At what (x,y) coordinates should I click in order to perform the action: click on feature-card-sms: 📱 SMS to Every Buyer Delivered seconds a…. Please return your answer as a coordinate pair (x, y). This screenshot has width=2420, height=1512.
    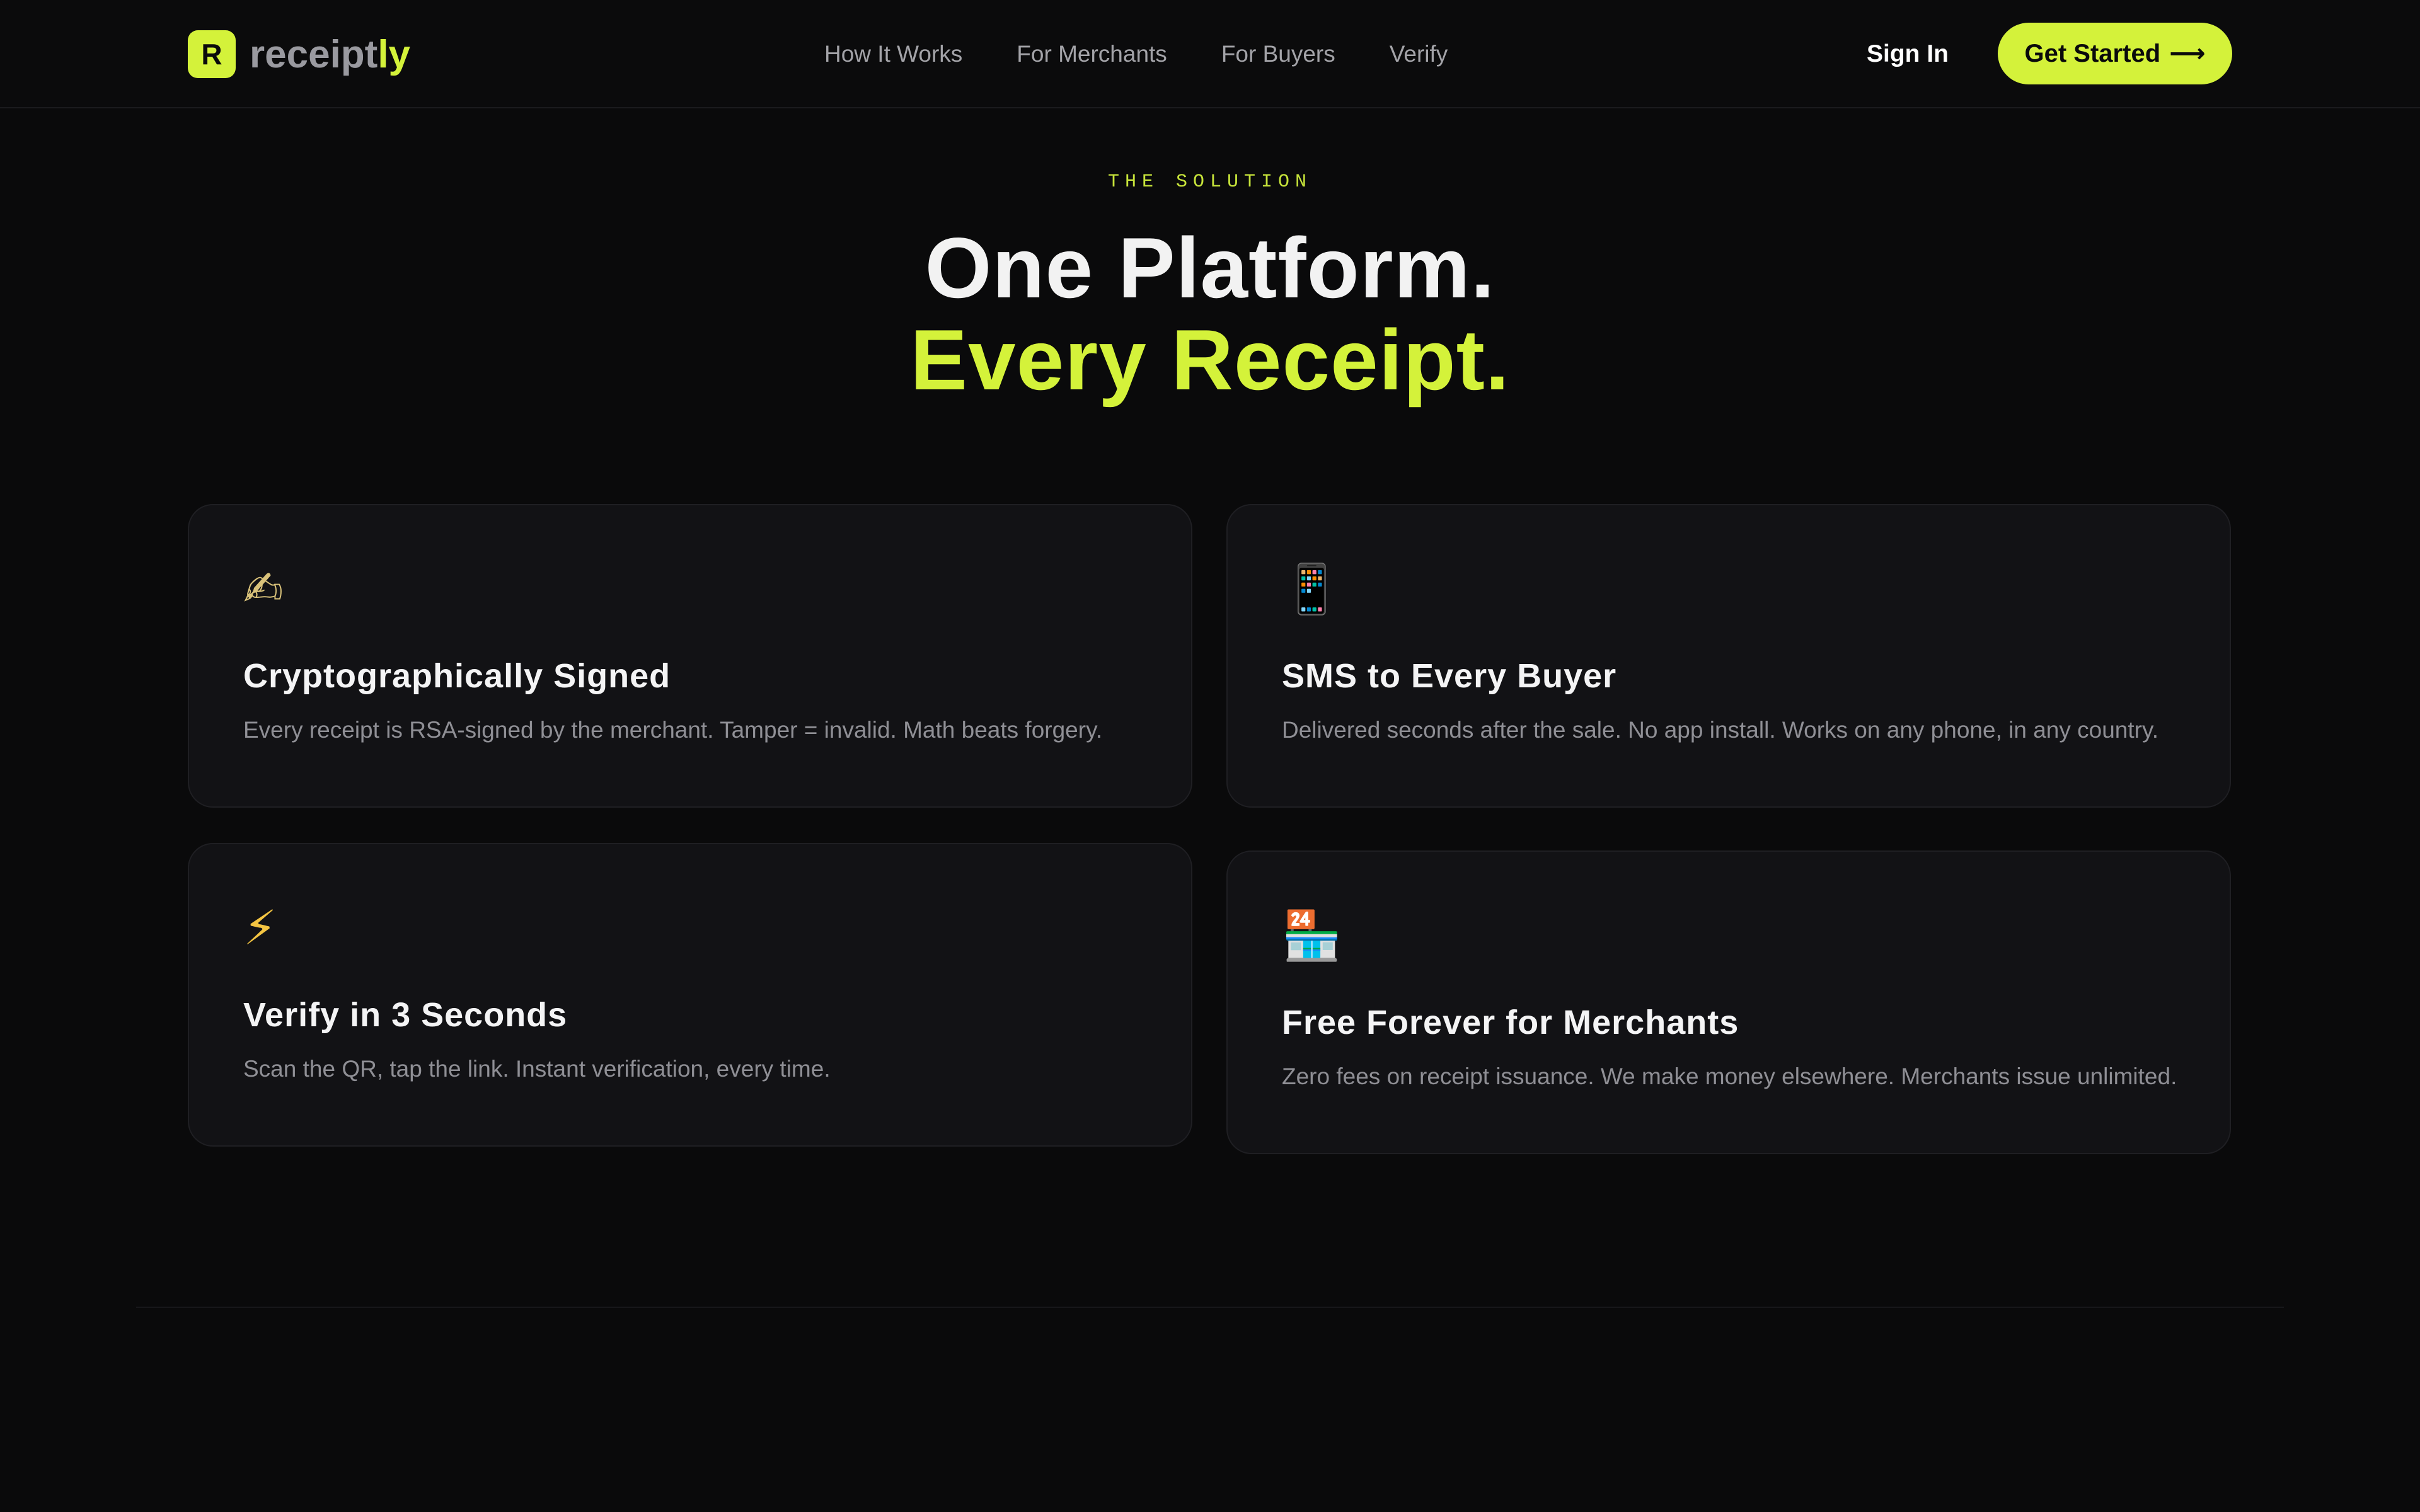
    Looking at the image, I should click on (1729, 656).